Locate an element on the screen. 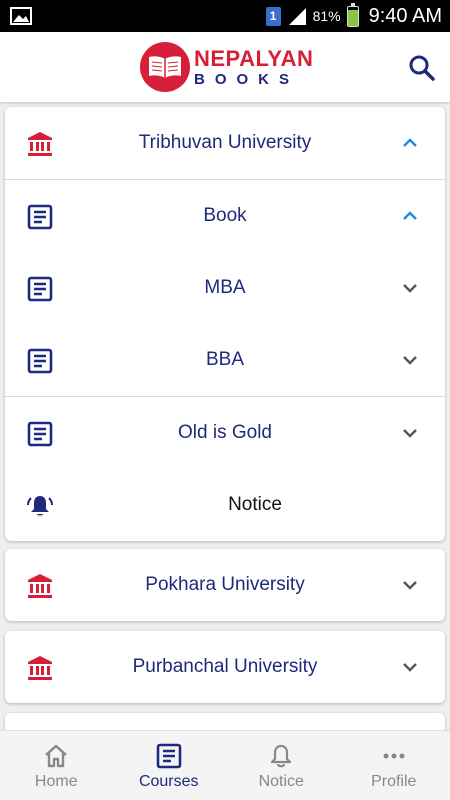 This screenshot has height=800, width=450. battery-percent: 81% is located at coordinates (326, 16).